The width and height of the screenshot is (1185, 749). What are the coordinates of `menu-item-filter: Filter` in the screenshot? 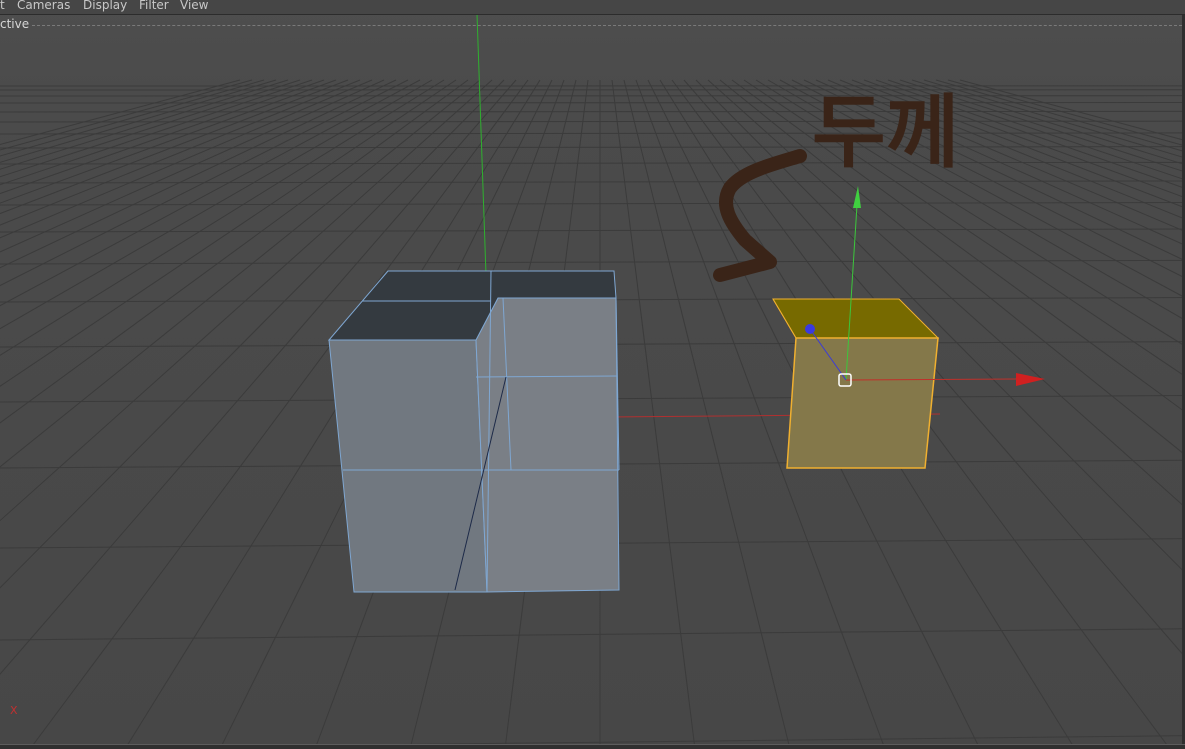 It's located at (154, 5).